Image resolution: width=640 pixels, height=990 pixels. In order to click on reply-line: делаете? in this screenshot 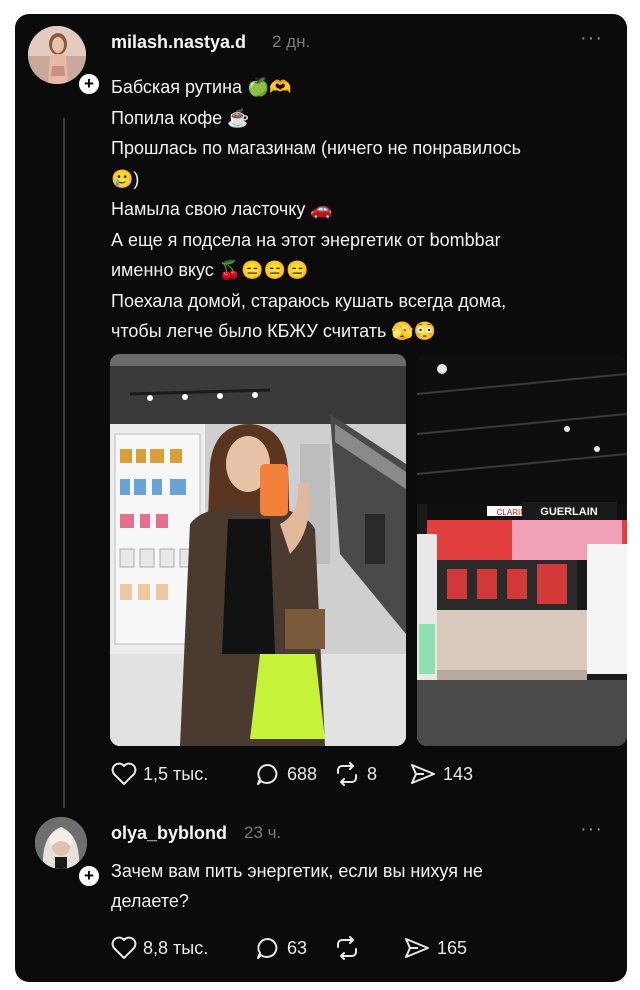, I will do `click(150, 901)`.